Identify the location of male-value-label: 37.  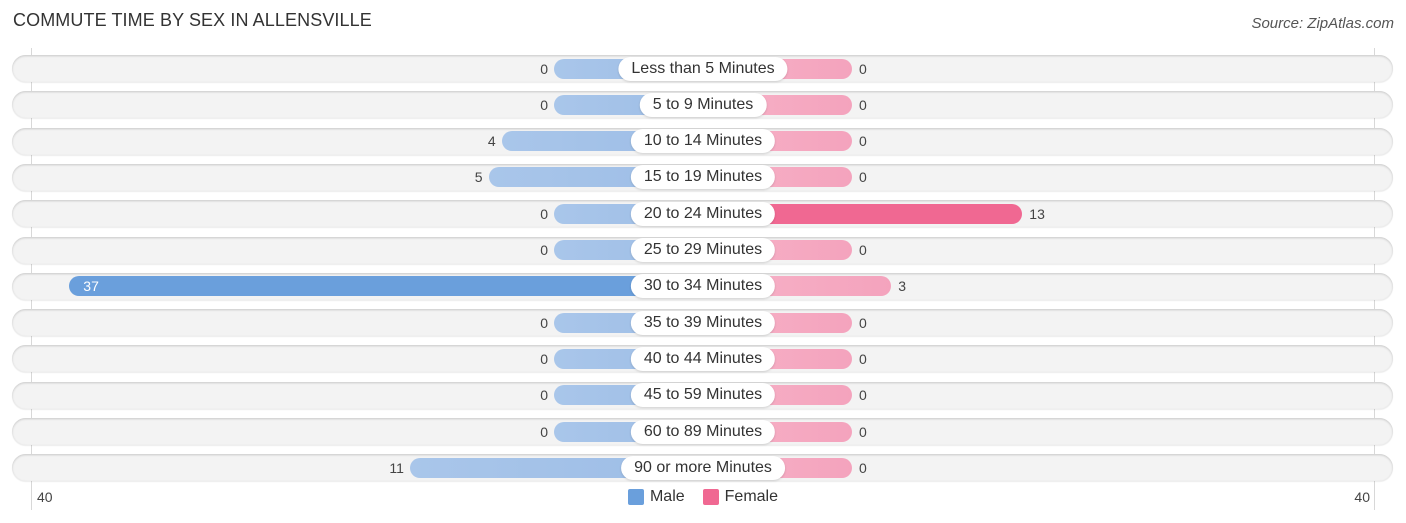
(91, 286).